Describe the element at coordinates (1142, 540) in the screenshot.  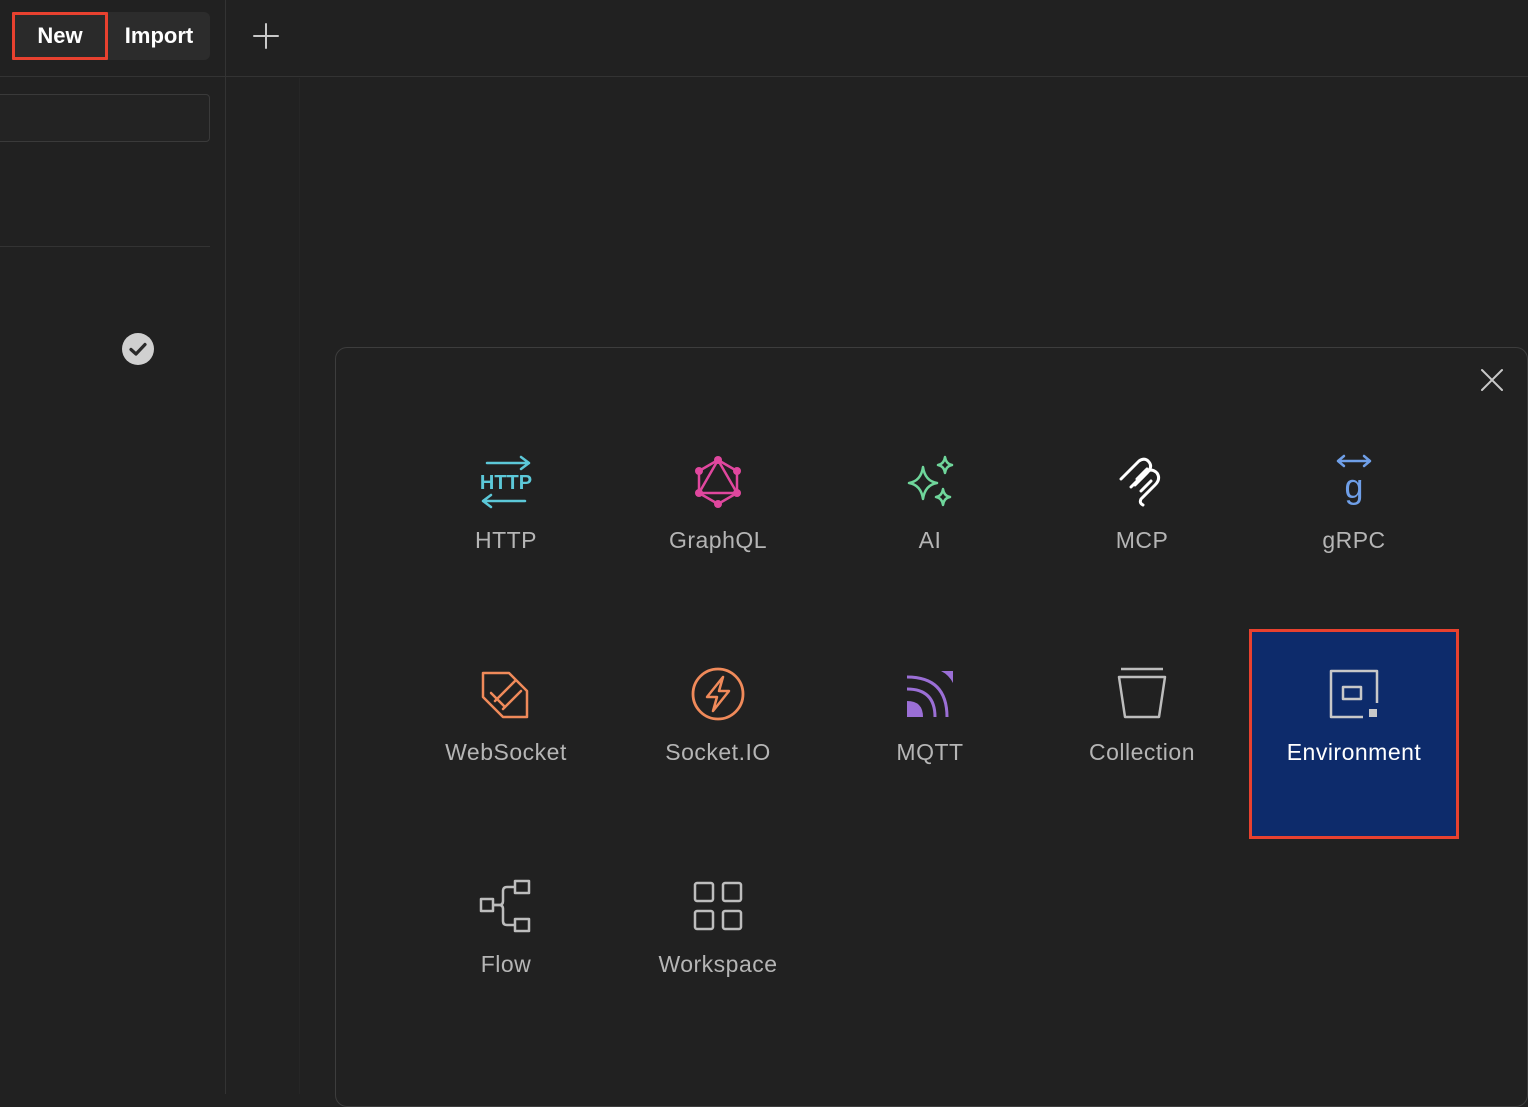
I see `option-label: MCP` at that location.